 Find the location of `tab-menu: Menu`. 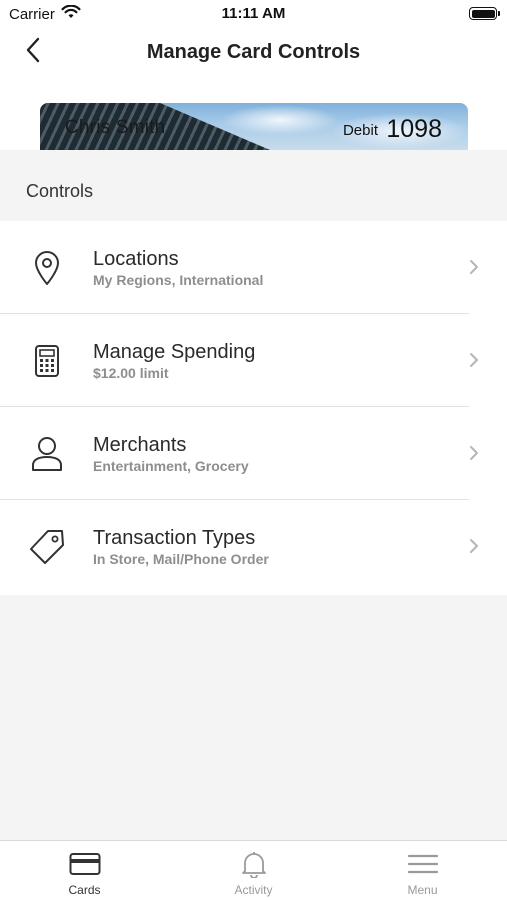

tab-menu: Menu is located at coordinates (422, 870).